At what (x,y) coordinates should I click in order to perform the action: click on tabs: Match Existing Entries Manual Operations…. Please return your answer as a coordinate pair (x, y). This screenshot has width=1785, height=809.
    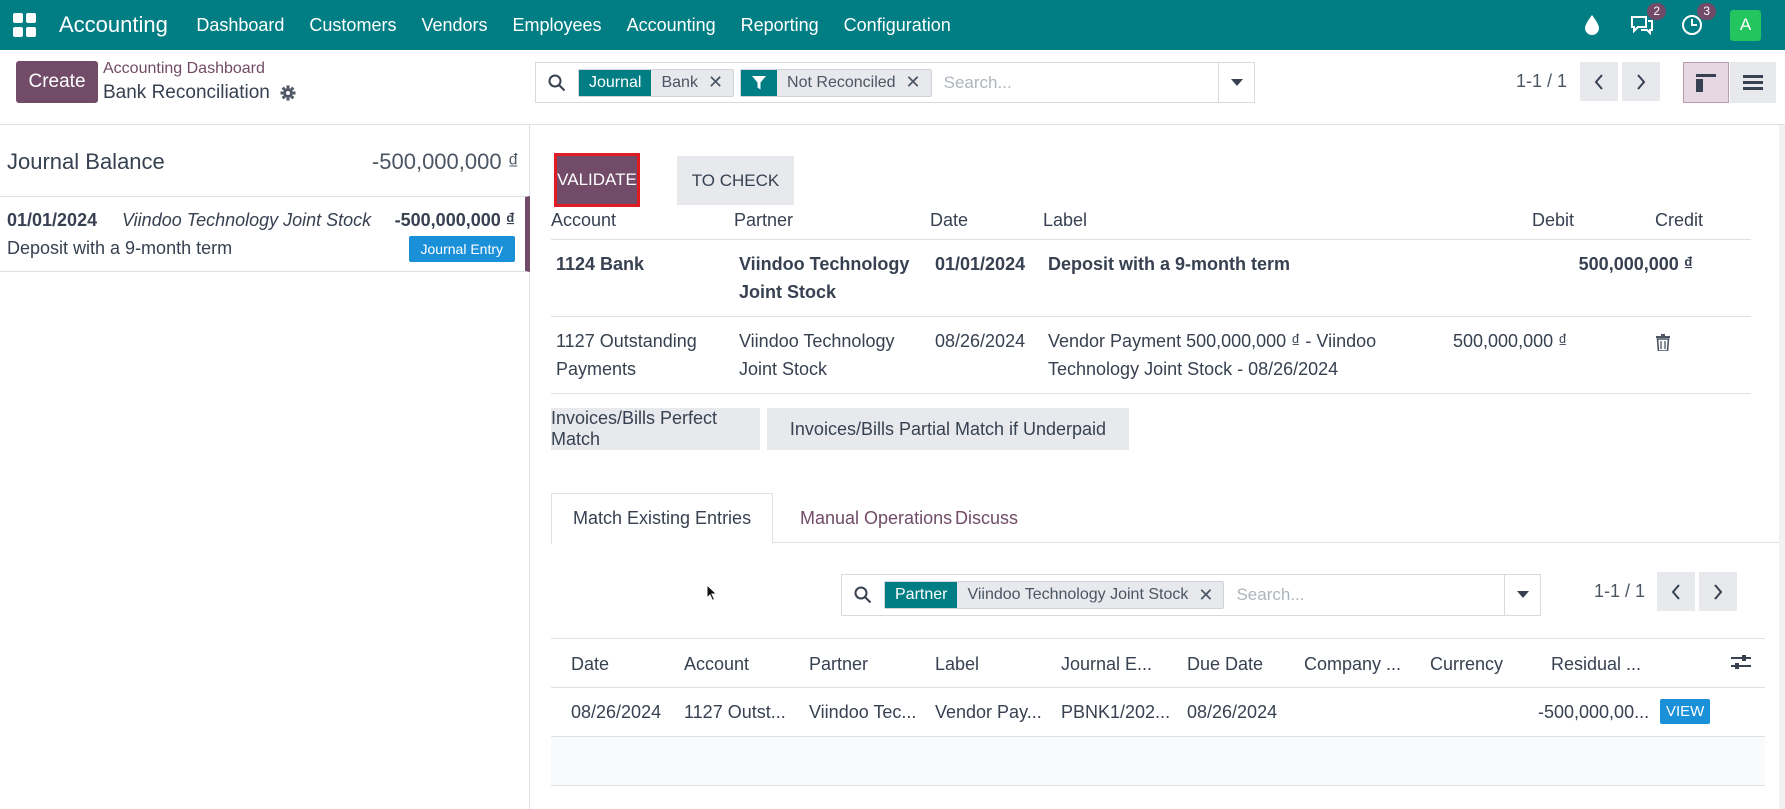
    Looking at the image, I should click on (1168, 518).